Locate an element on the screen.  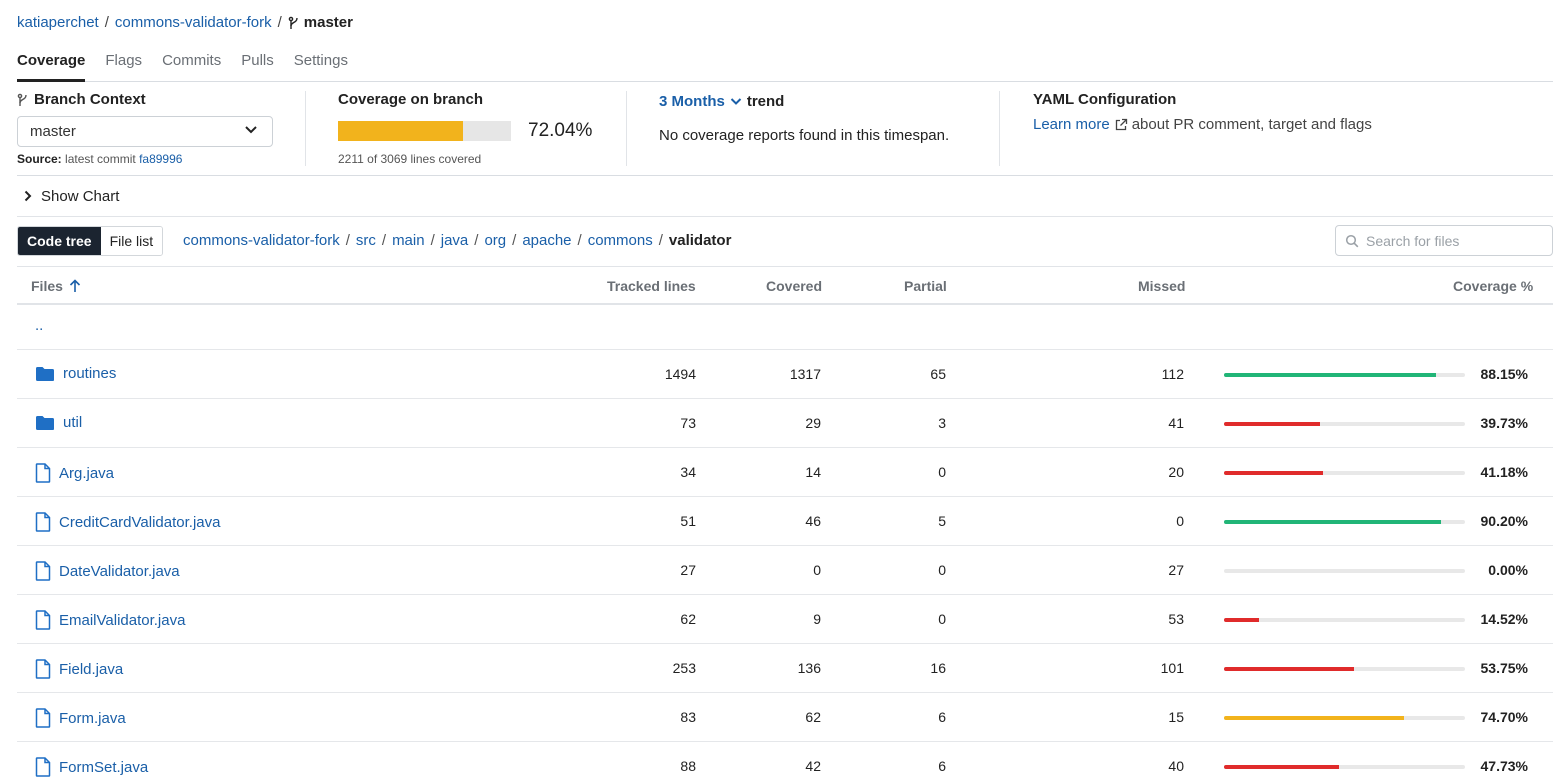
file-list-button: File list is located at coordinates (131, 241).